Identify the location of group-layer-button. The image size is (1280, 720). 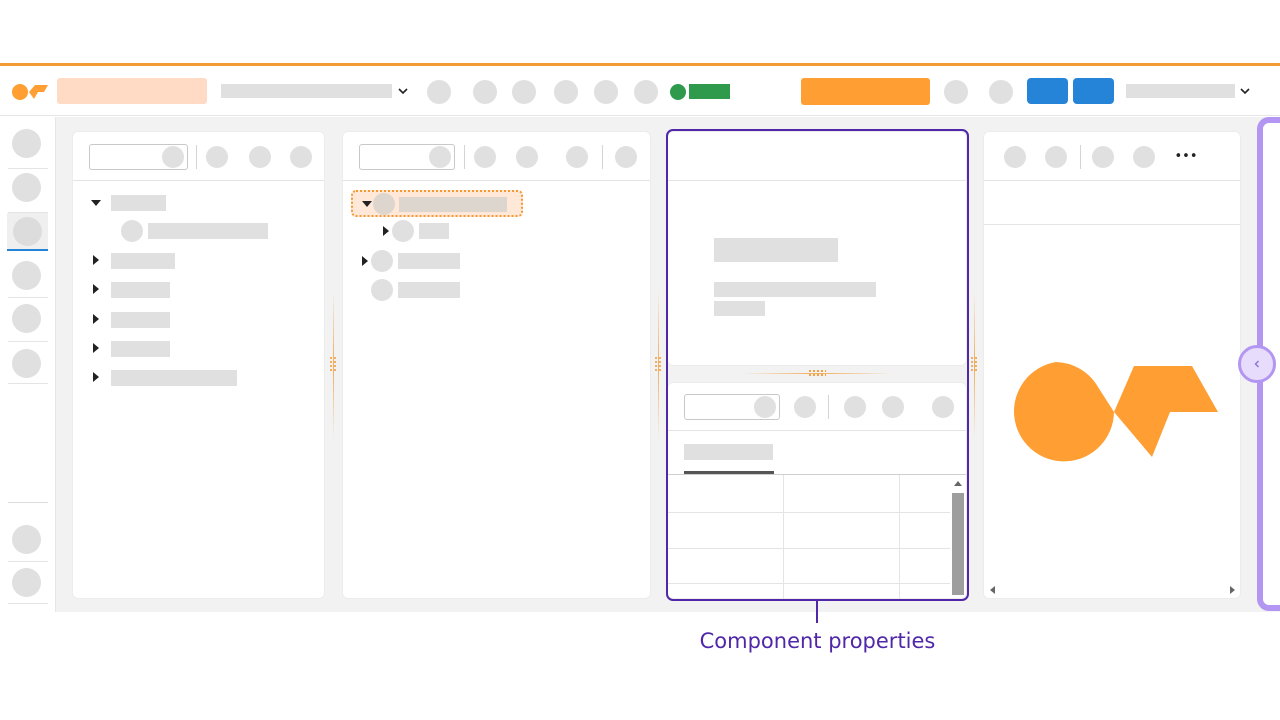
(527, 157).